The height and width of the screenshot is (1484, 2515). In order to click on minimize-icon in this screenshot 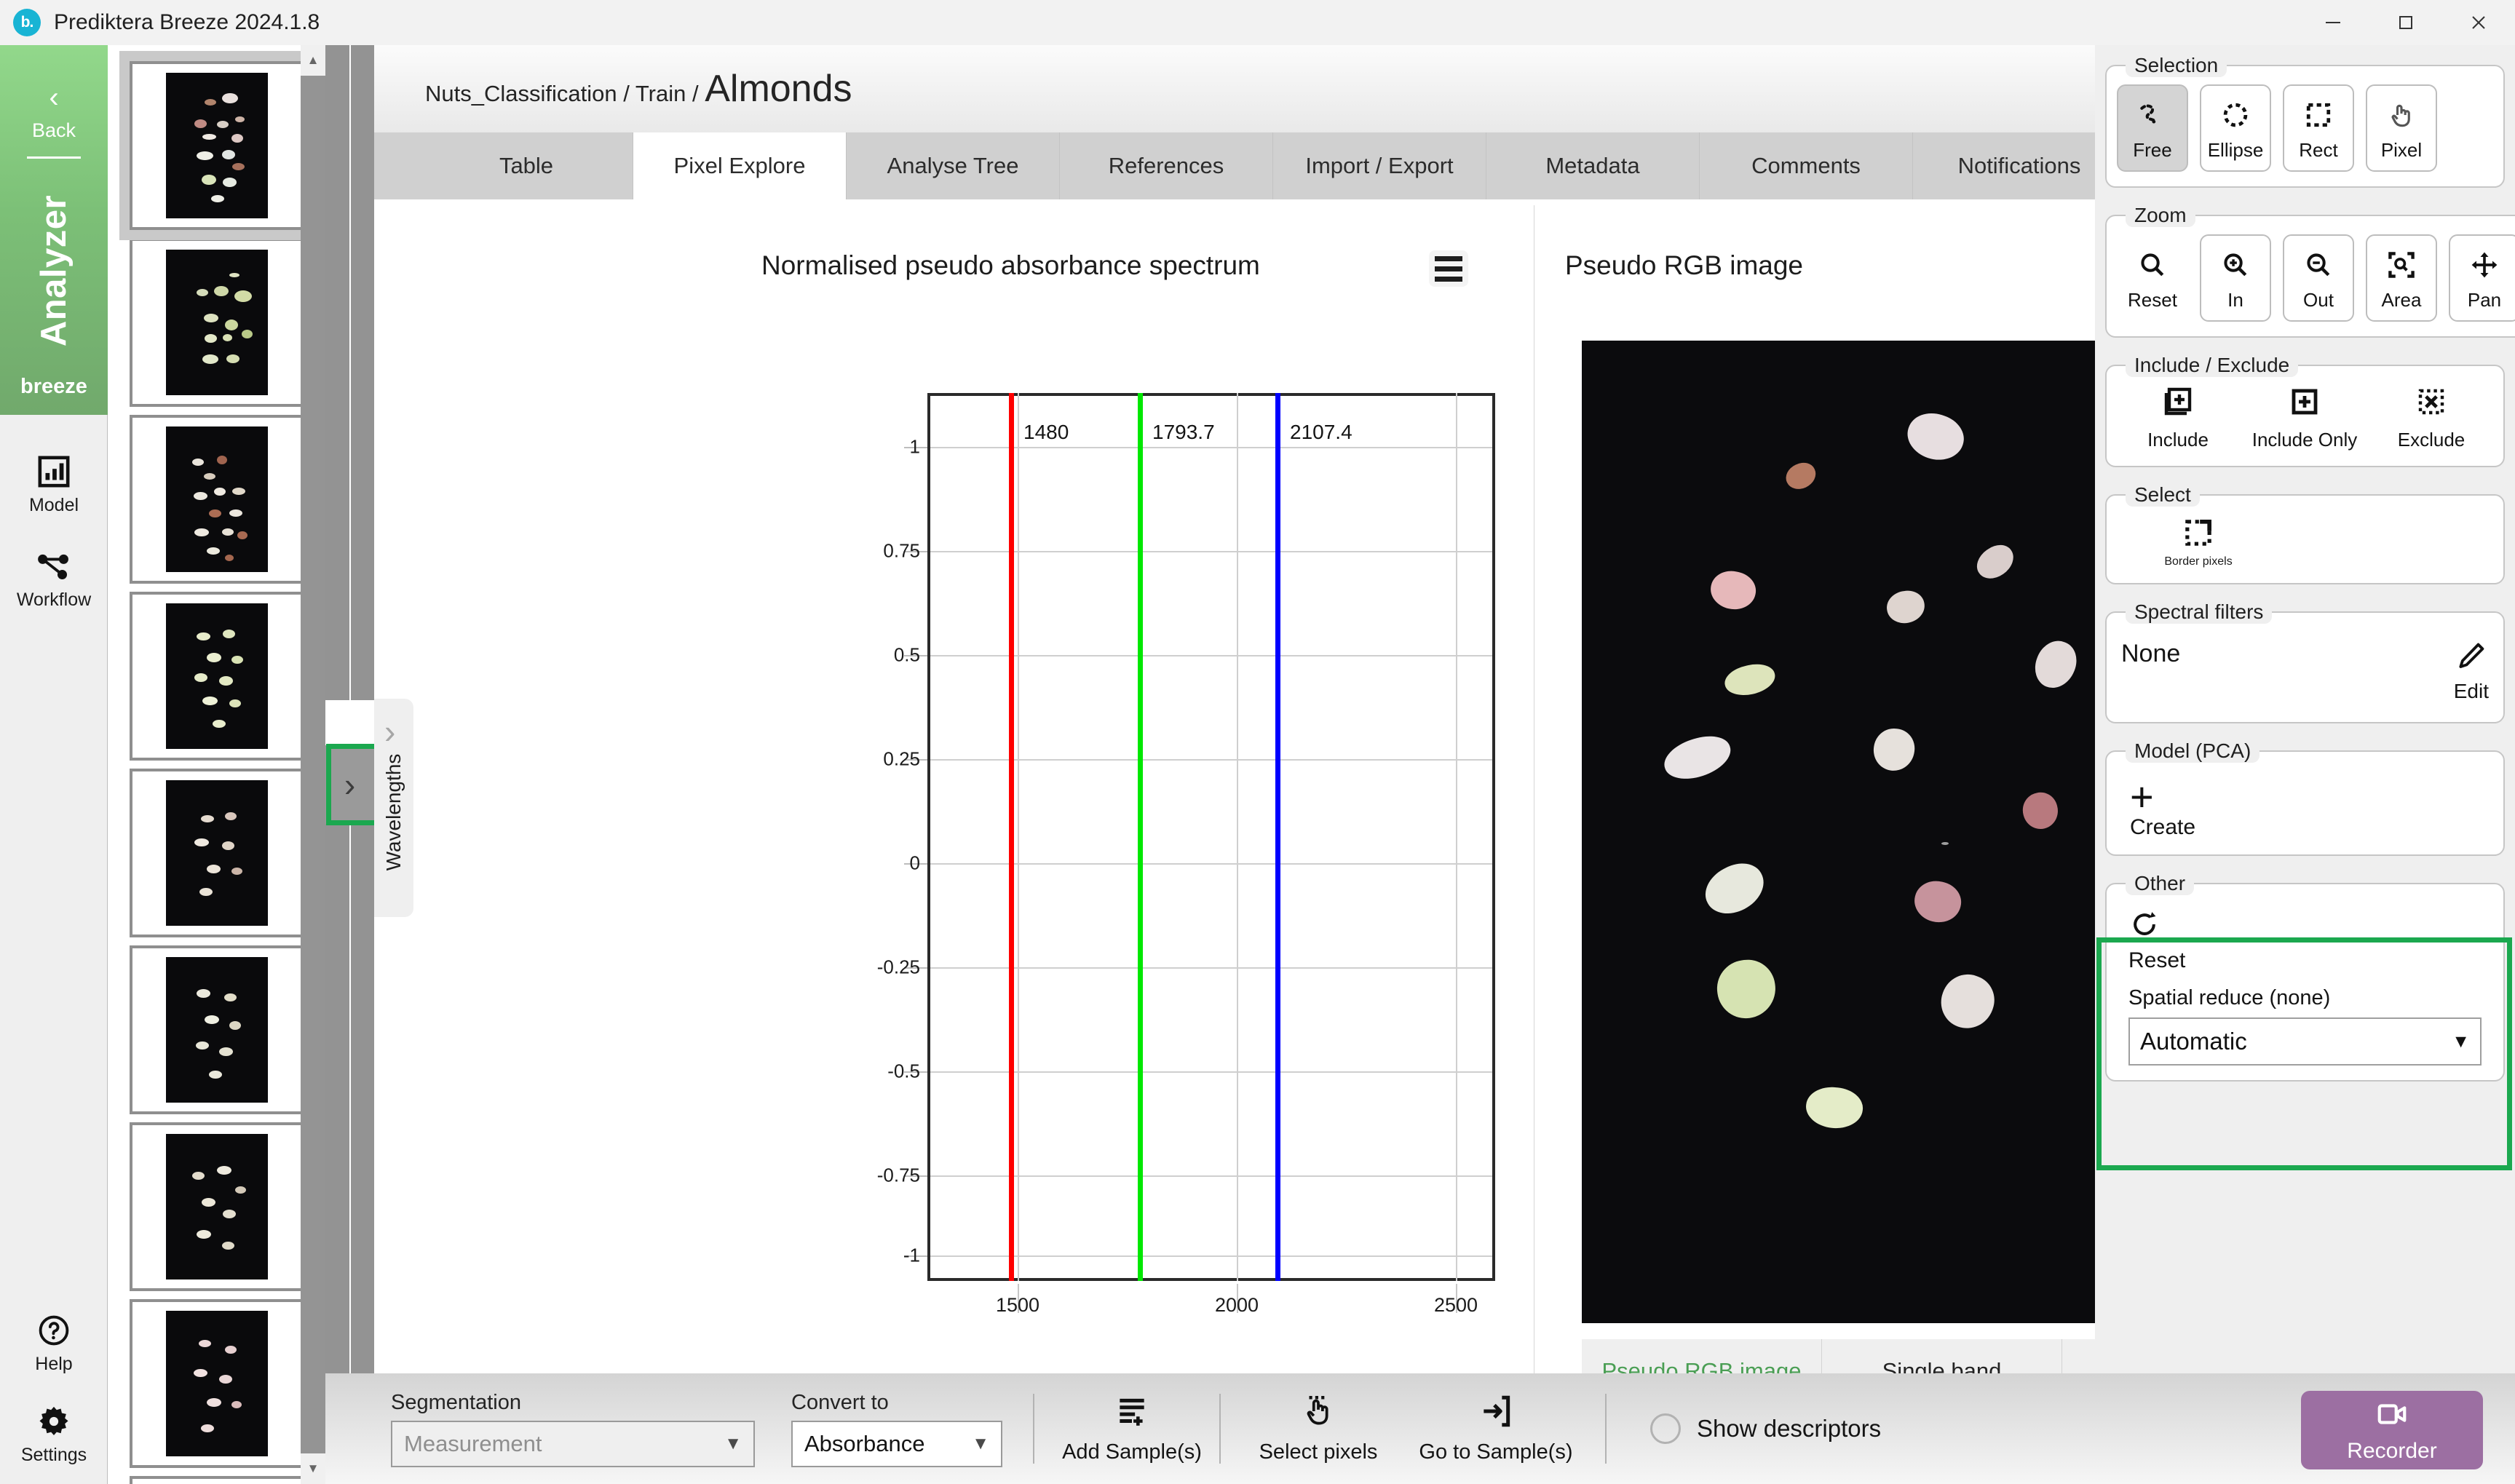, I will do `click(2333, 22)`.